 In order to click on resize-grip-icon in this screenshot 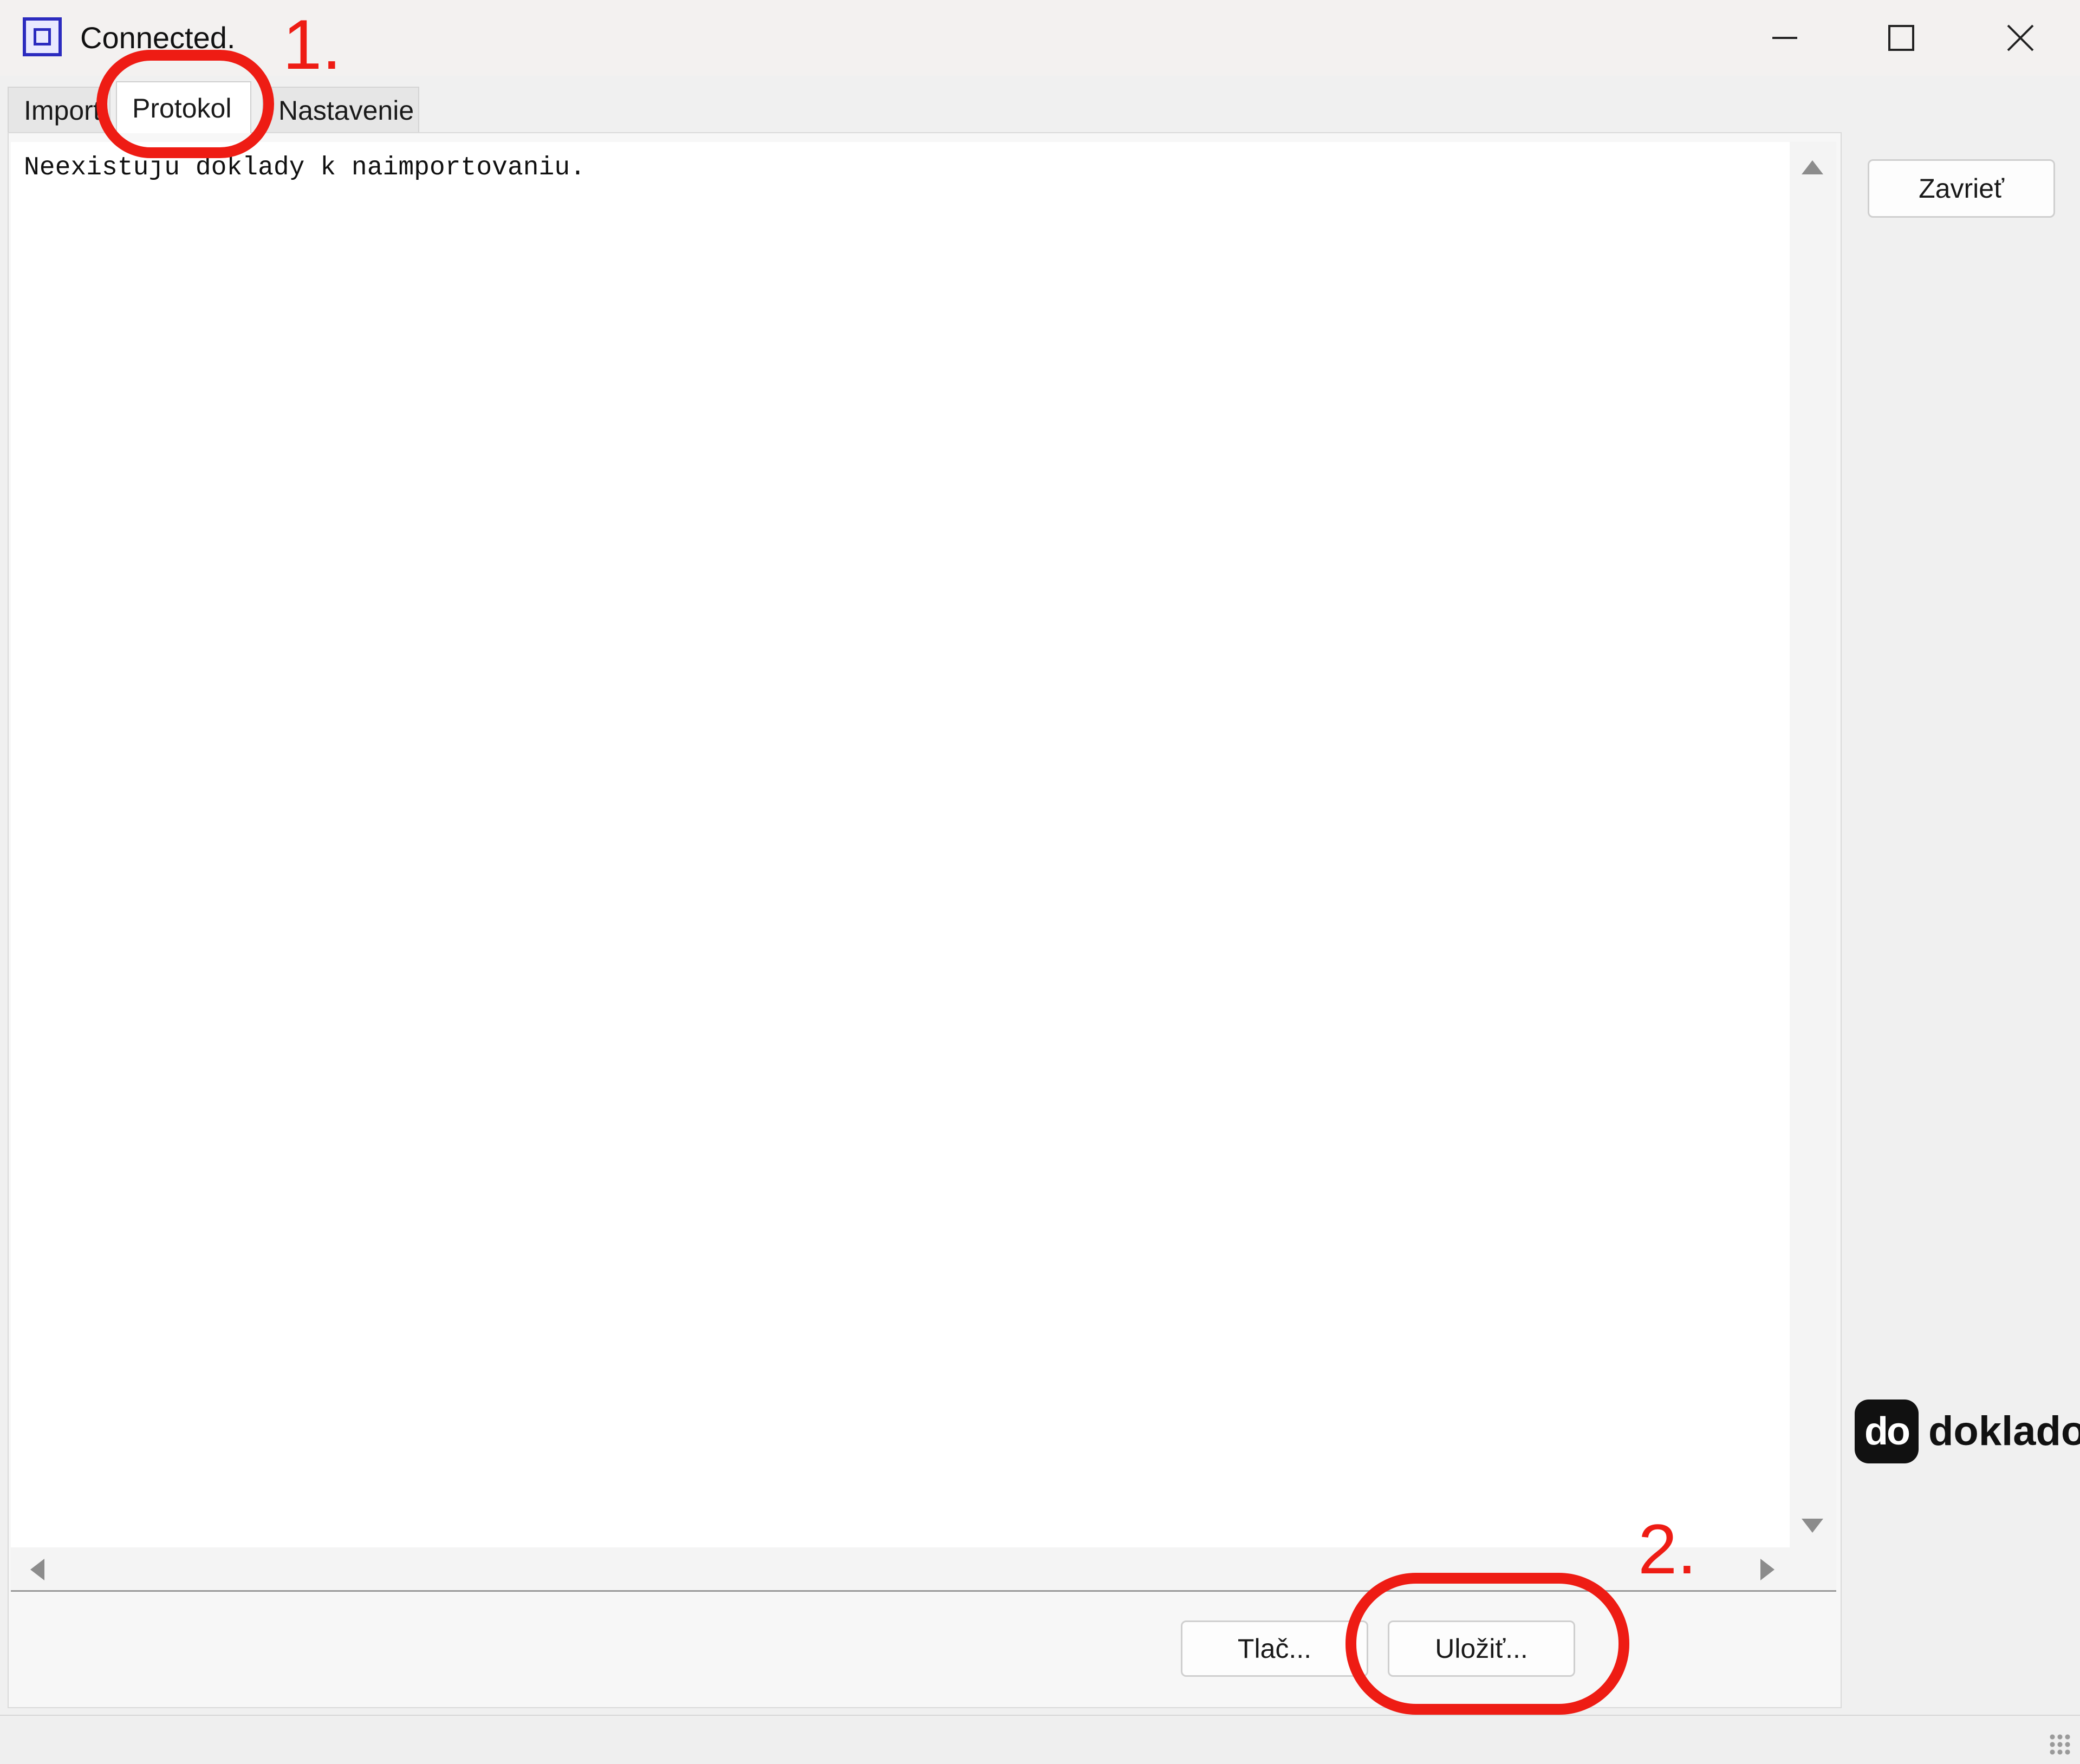, I will do `click(2060, 1745)`.